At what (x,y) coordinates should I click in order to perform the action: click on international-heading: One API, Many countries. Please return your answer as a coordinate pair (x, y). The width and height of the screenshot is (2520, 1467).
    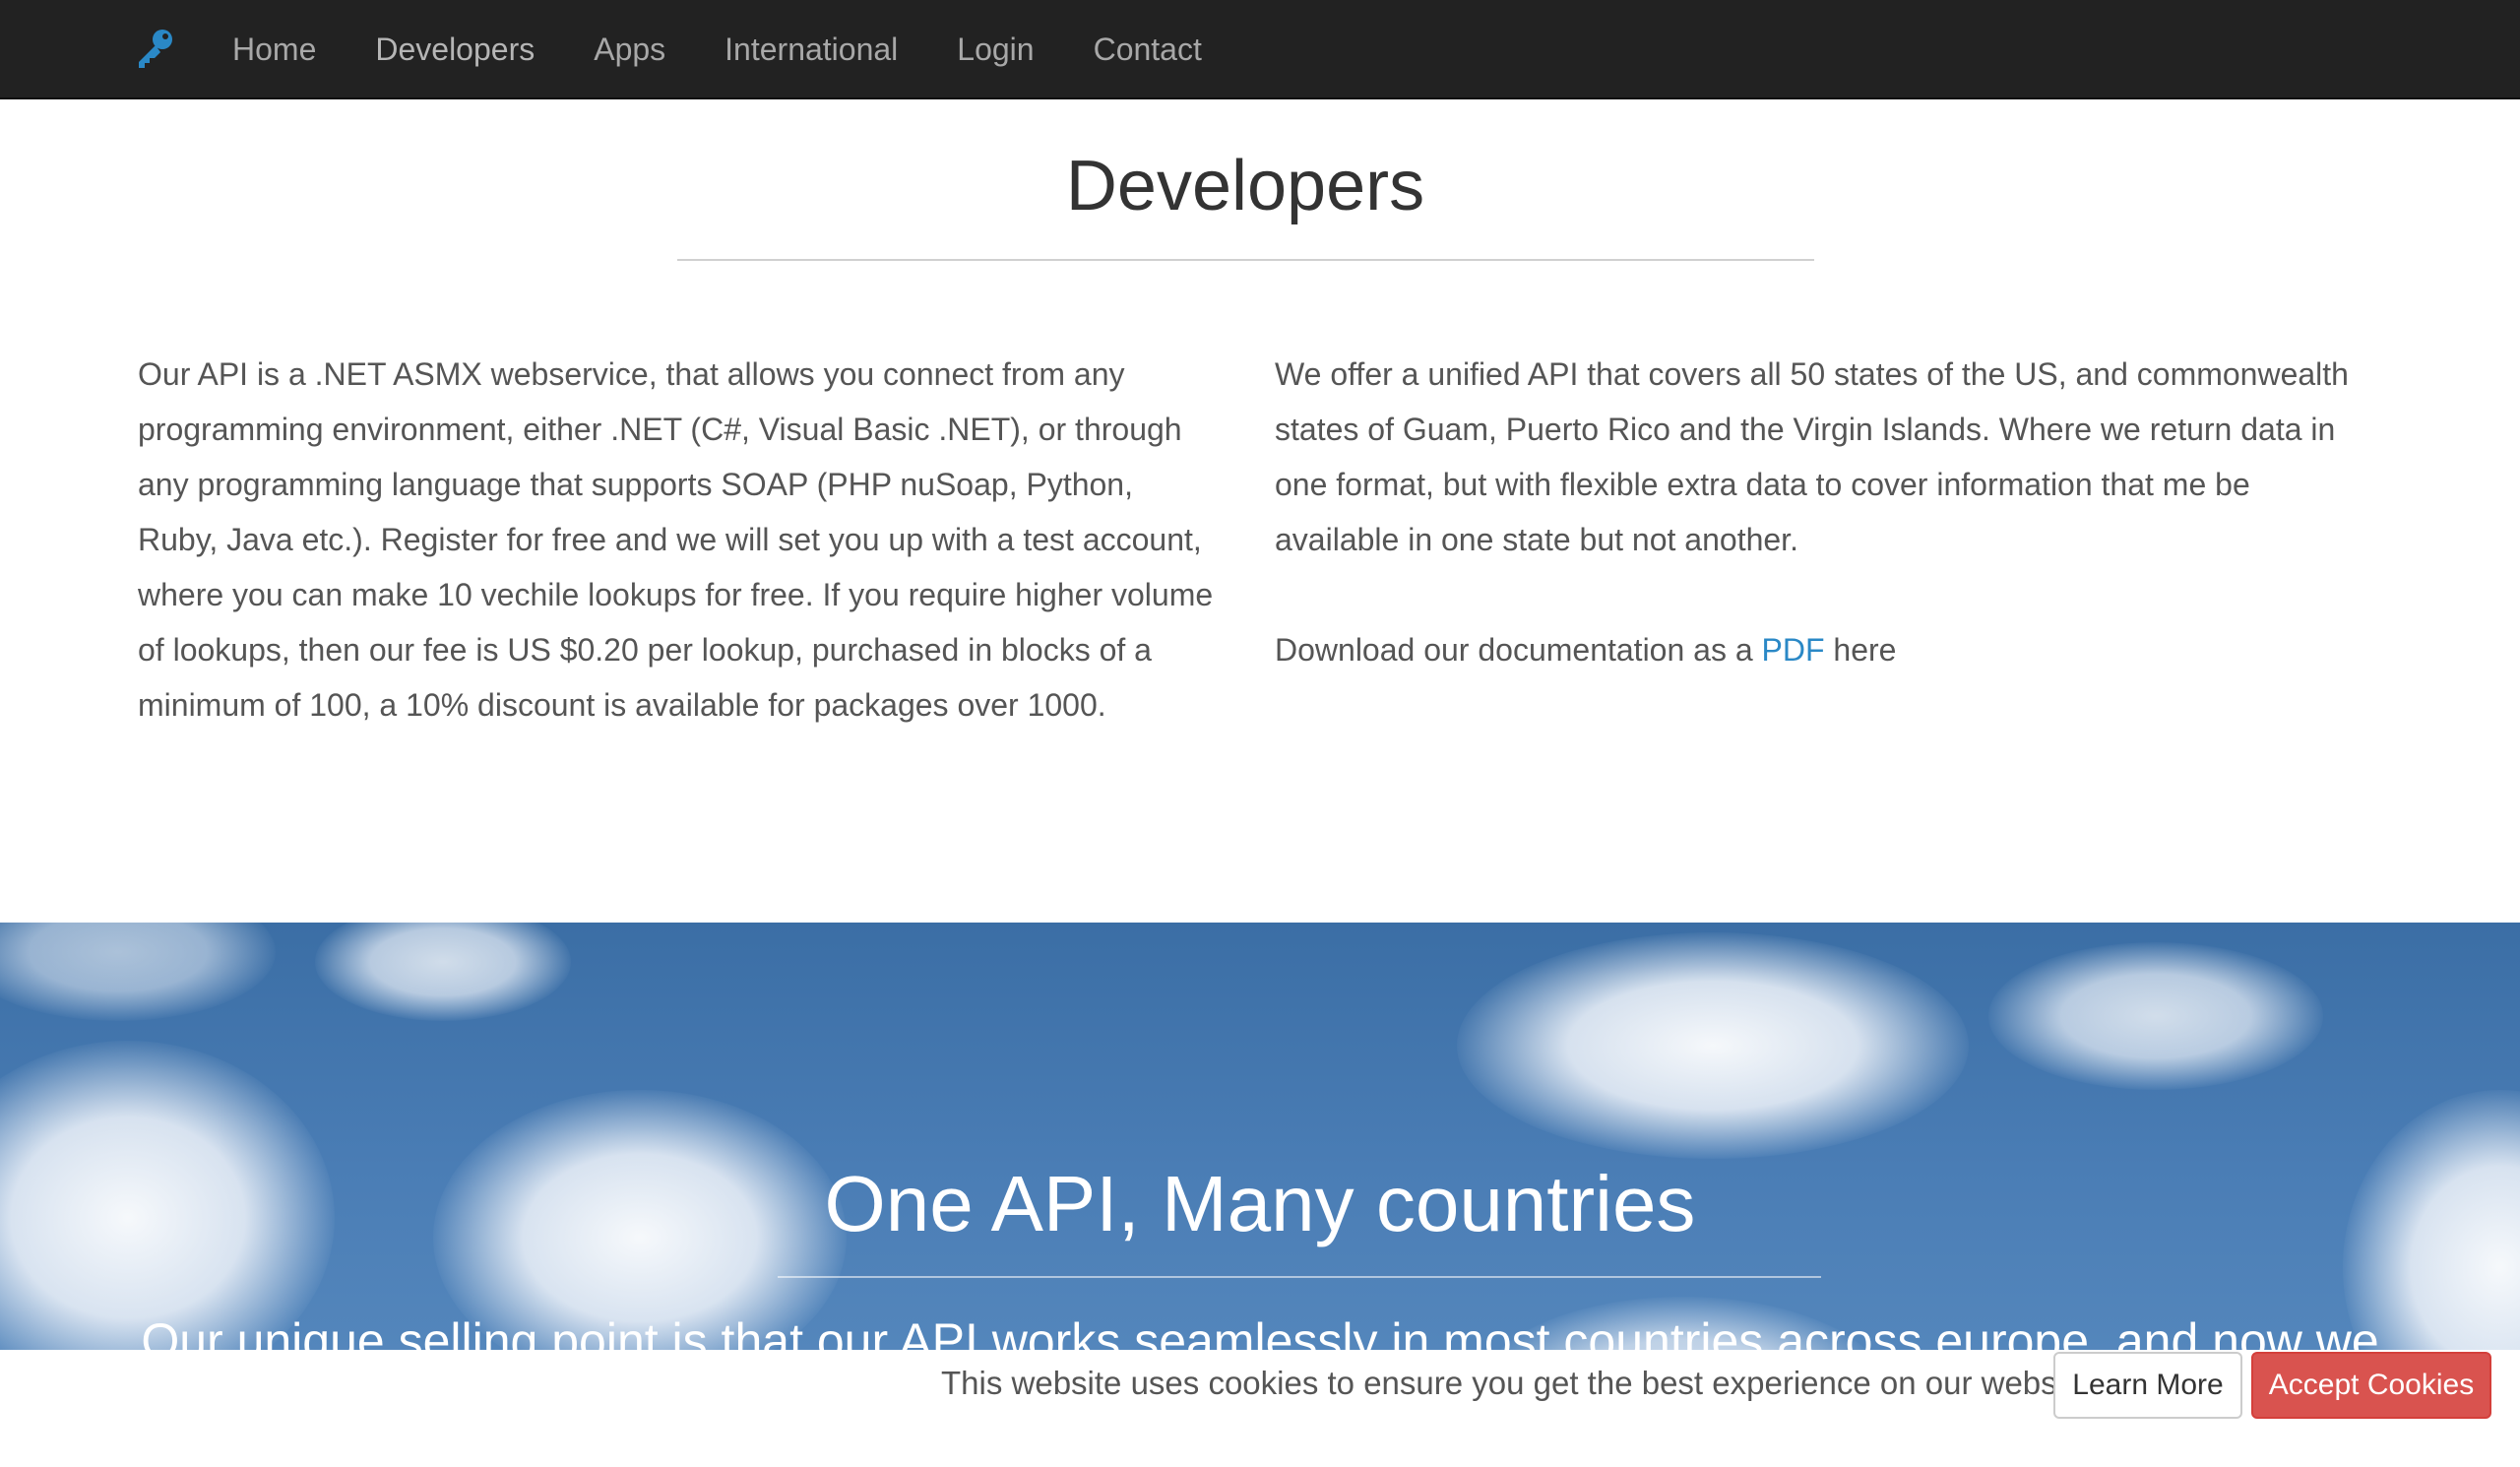
    Looking at the image, I should click on (1260, 1203).